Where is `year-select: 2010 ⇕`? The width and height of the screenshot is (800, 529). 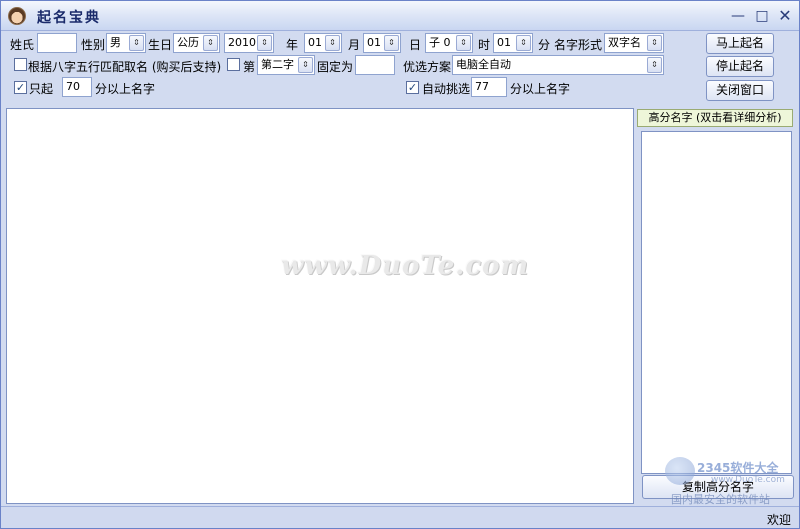 year-select: 2010 ⇕ is located at coordinates (249, 43).